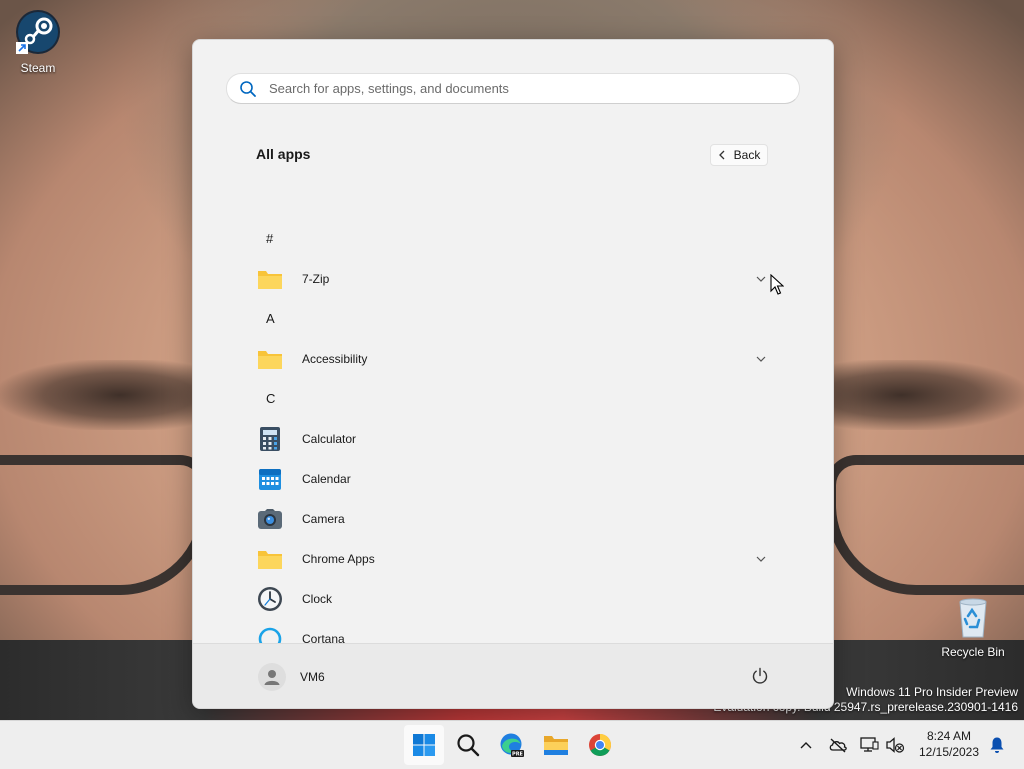 This screenshot has width=1024, height=769. I want to click on app-item-7zip: 7-Zip, so click(516, 279).